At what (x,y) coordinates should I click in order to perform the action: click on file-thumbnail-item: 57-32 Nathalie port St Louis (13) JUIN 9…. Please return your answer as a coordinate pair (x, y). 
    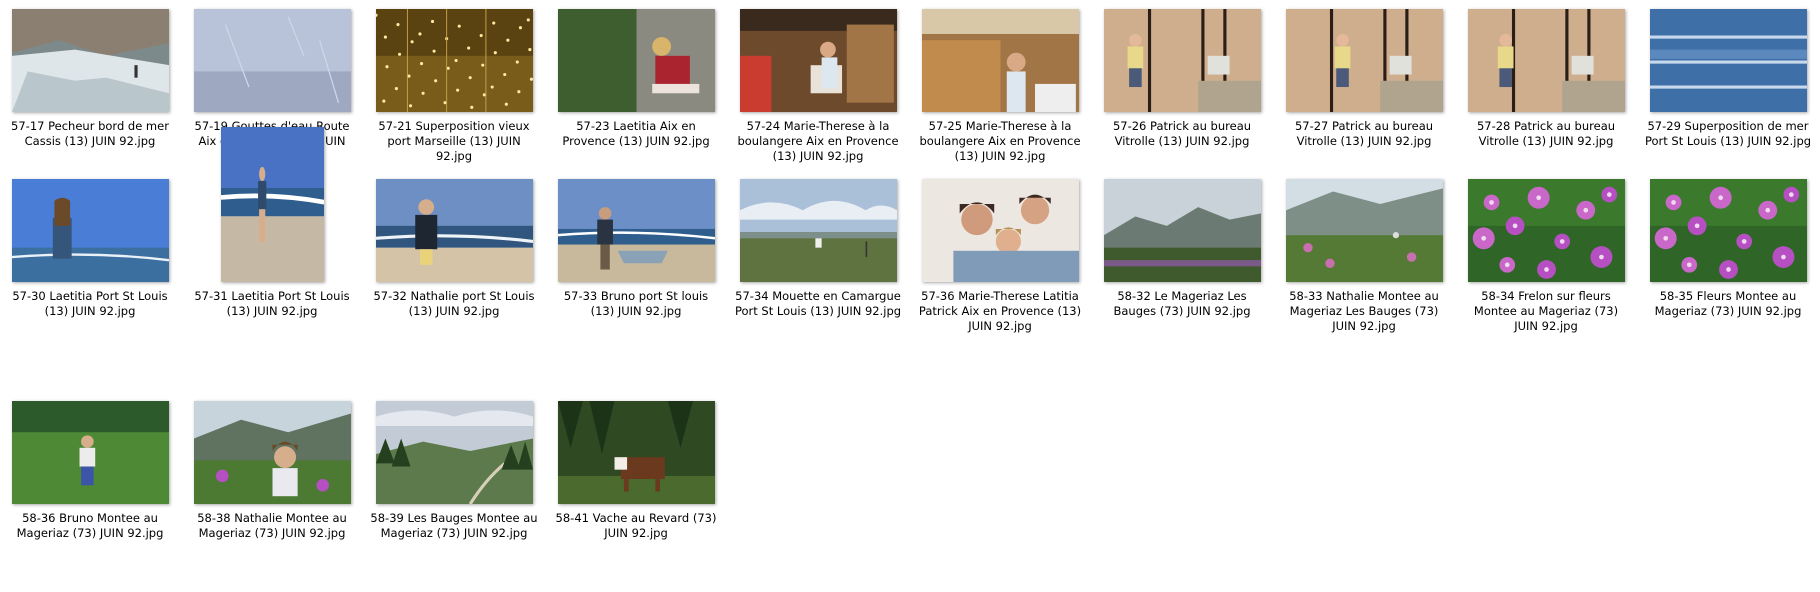
    Looking at the image, I should click on (454, 270).